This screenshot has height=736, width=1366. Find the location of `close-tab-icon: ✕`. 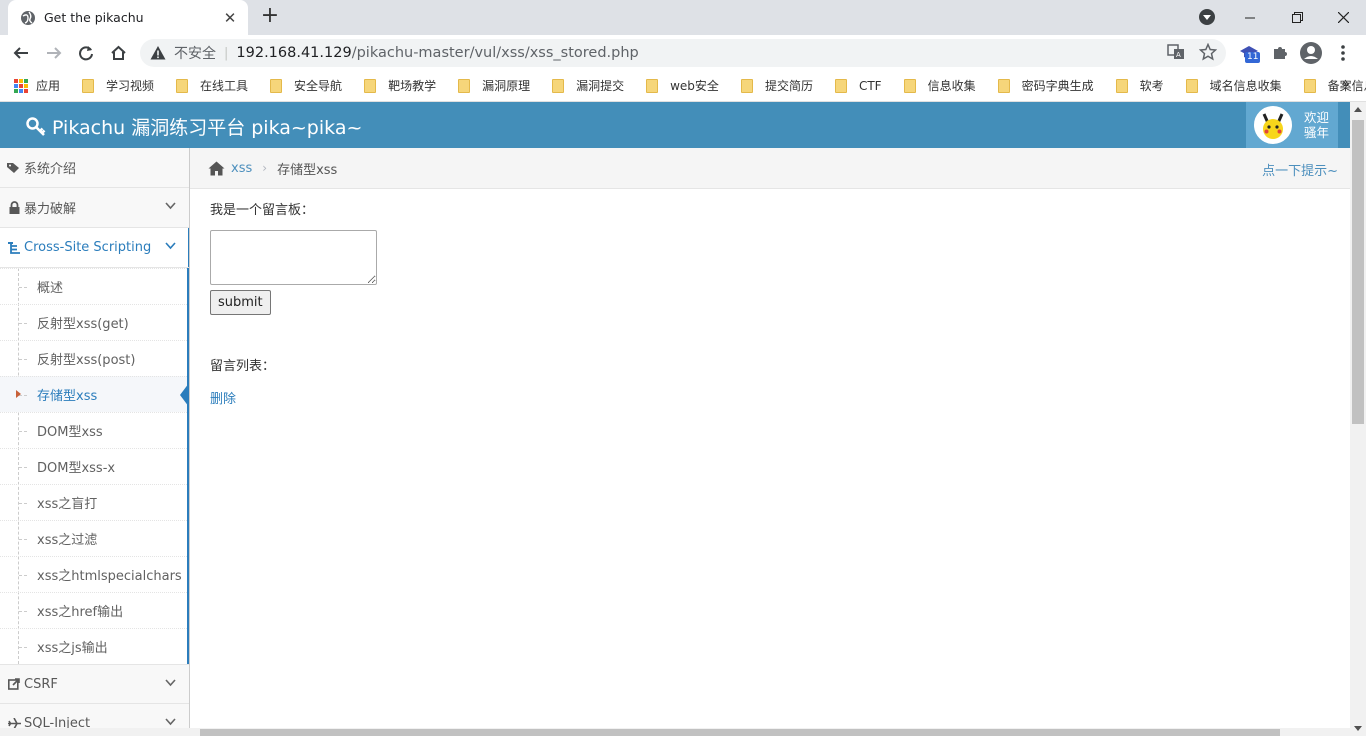

close-tab-icon: ✕ is located at coordinates (230, 18).